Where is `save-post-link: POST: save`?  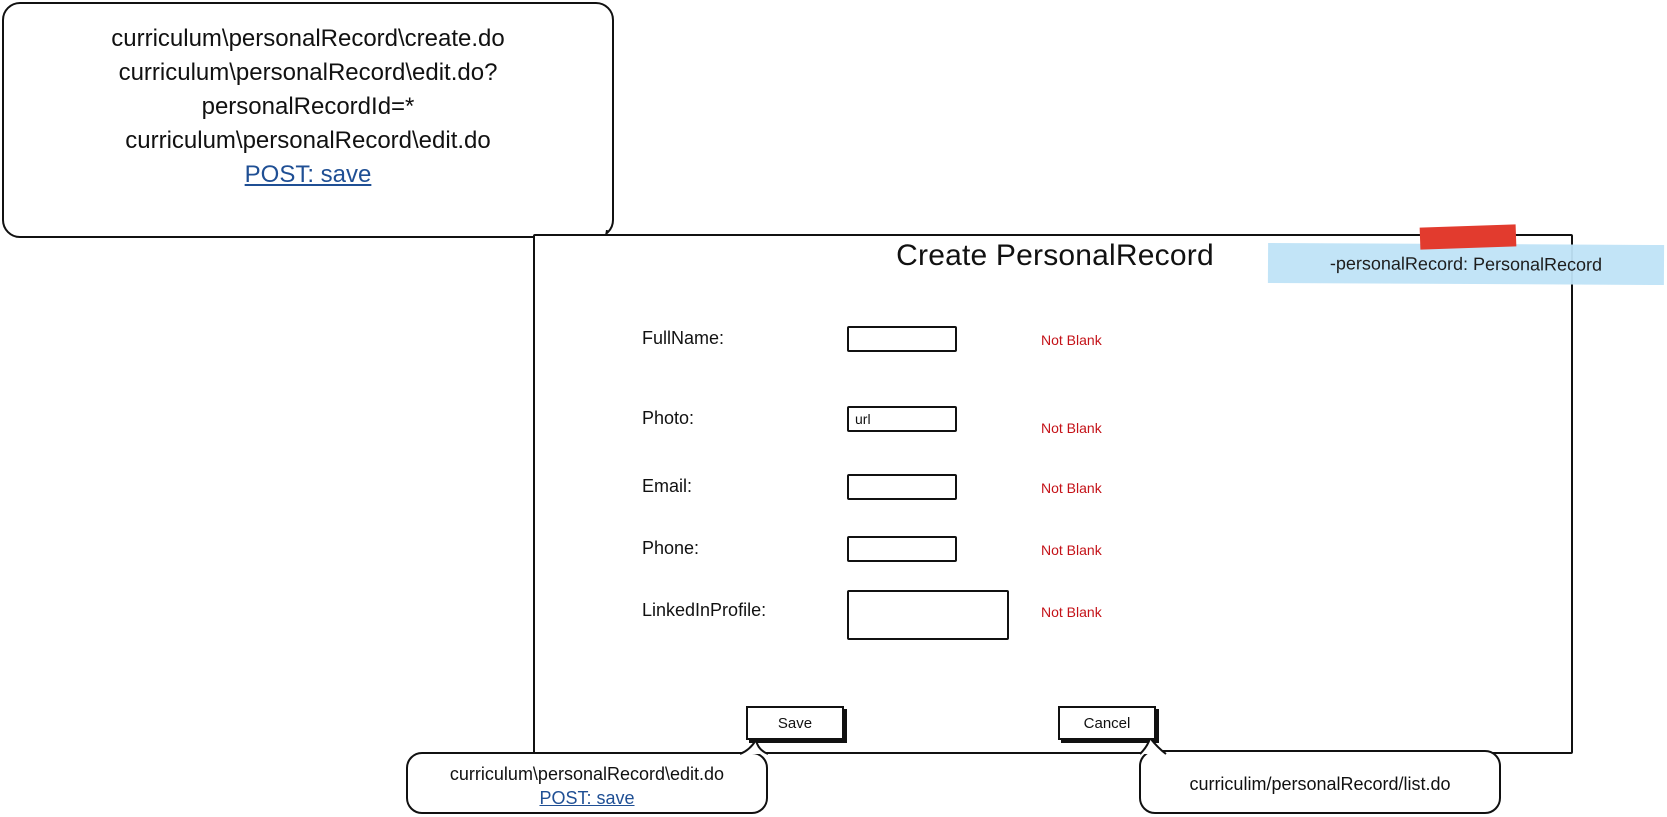 save-post-link: POST: save is located at coordinates (586, 798).